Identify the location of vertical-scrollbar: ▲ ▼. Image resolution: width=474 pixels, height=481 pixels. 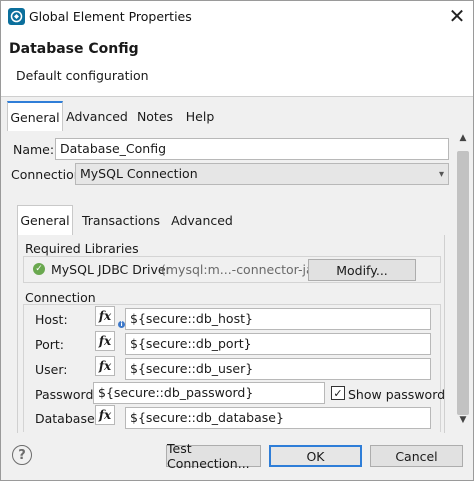
(463, 282).